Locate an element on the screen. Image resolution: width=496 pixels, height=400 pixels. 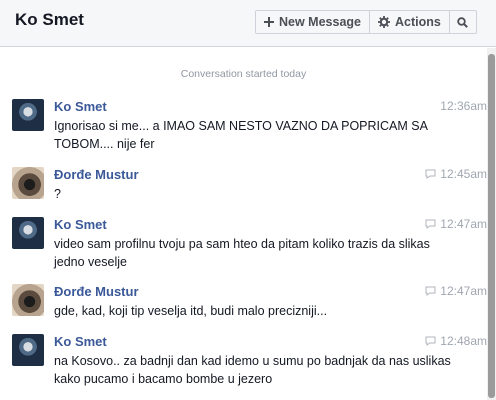
header-toolbar: New Message Actions is located at coordinates (366, 22).